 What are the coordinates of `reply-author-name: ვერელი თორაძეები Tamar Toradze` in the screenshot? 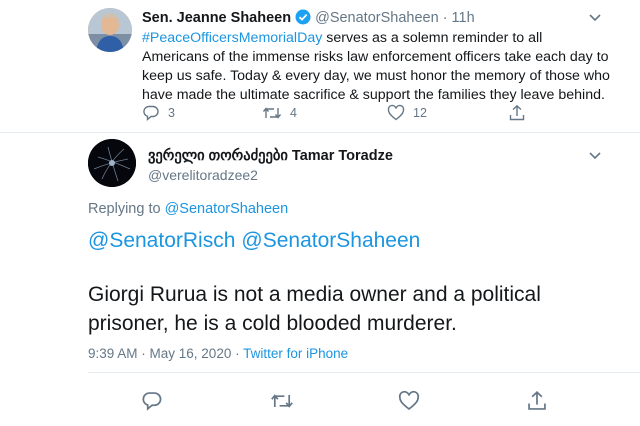 It's located at (270, 156).